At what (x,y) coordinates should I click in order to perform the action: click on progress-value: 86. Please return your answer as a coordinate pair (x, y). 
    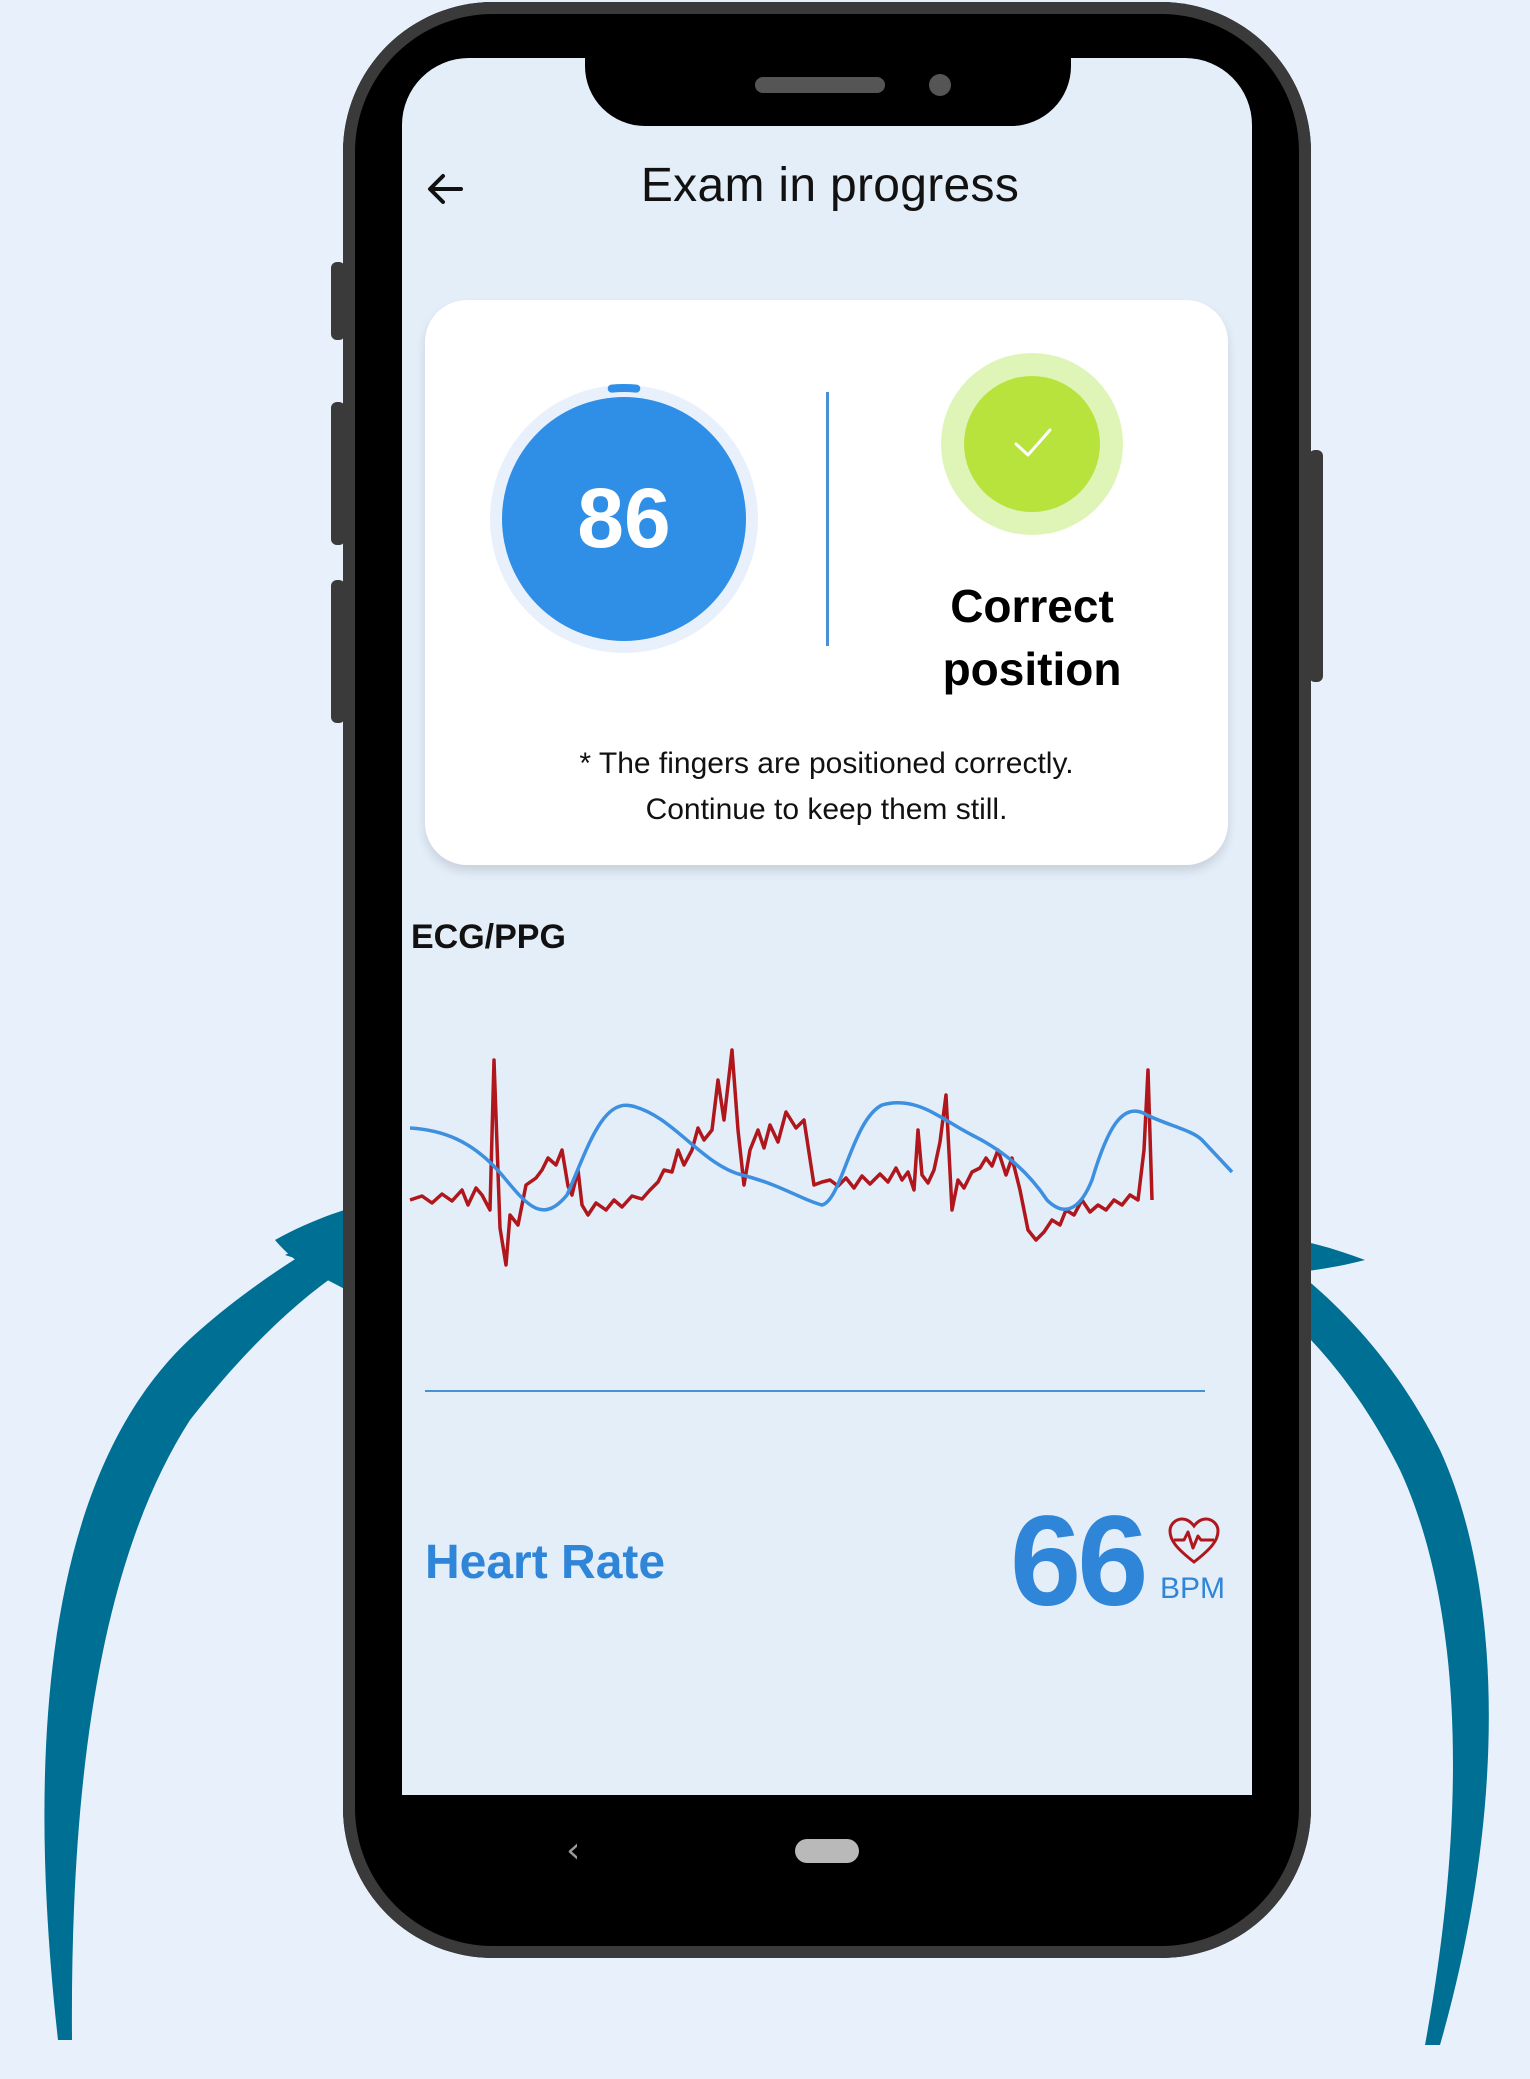
    Looking at the image, I should click on (624, 518).